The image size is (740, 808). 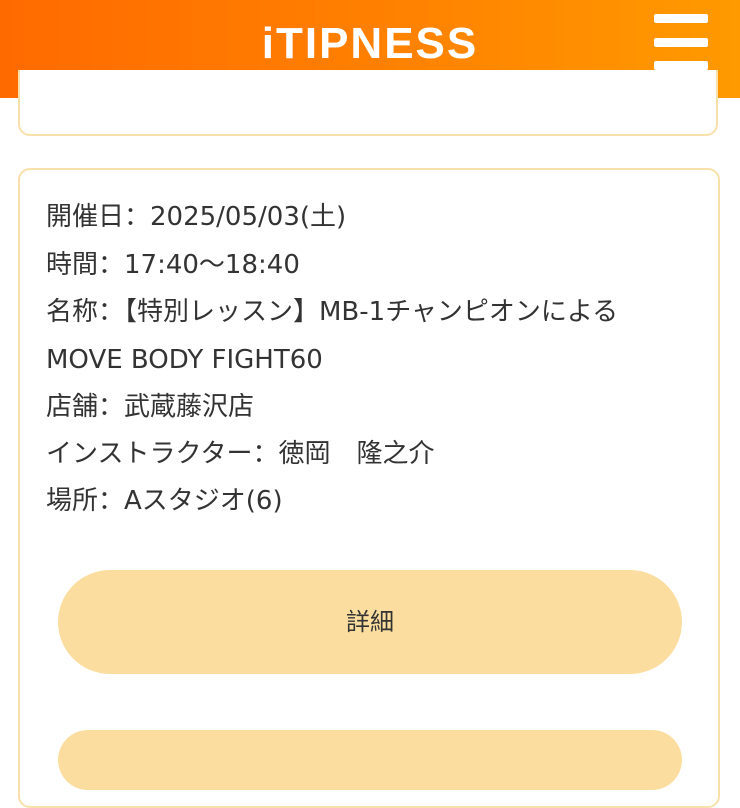 What do you see at coordinates (173, 265) in the screenshot?
I see `lesson-time: 時間：17:40〜18:40` at bounding box center [173, 265].